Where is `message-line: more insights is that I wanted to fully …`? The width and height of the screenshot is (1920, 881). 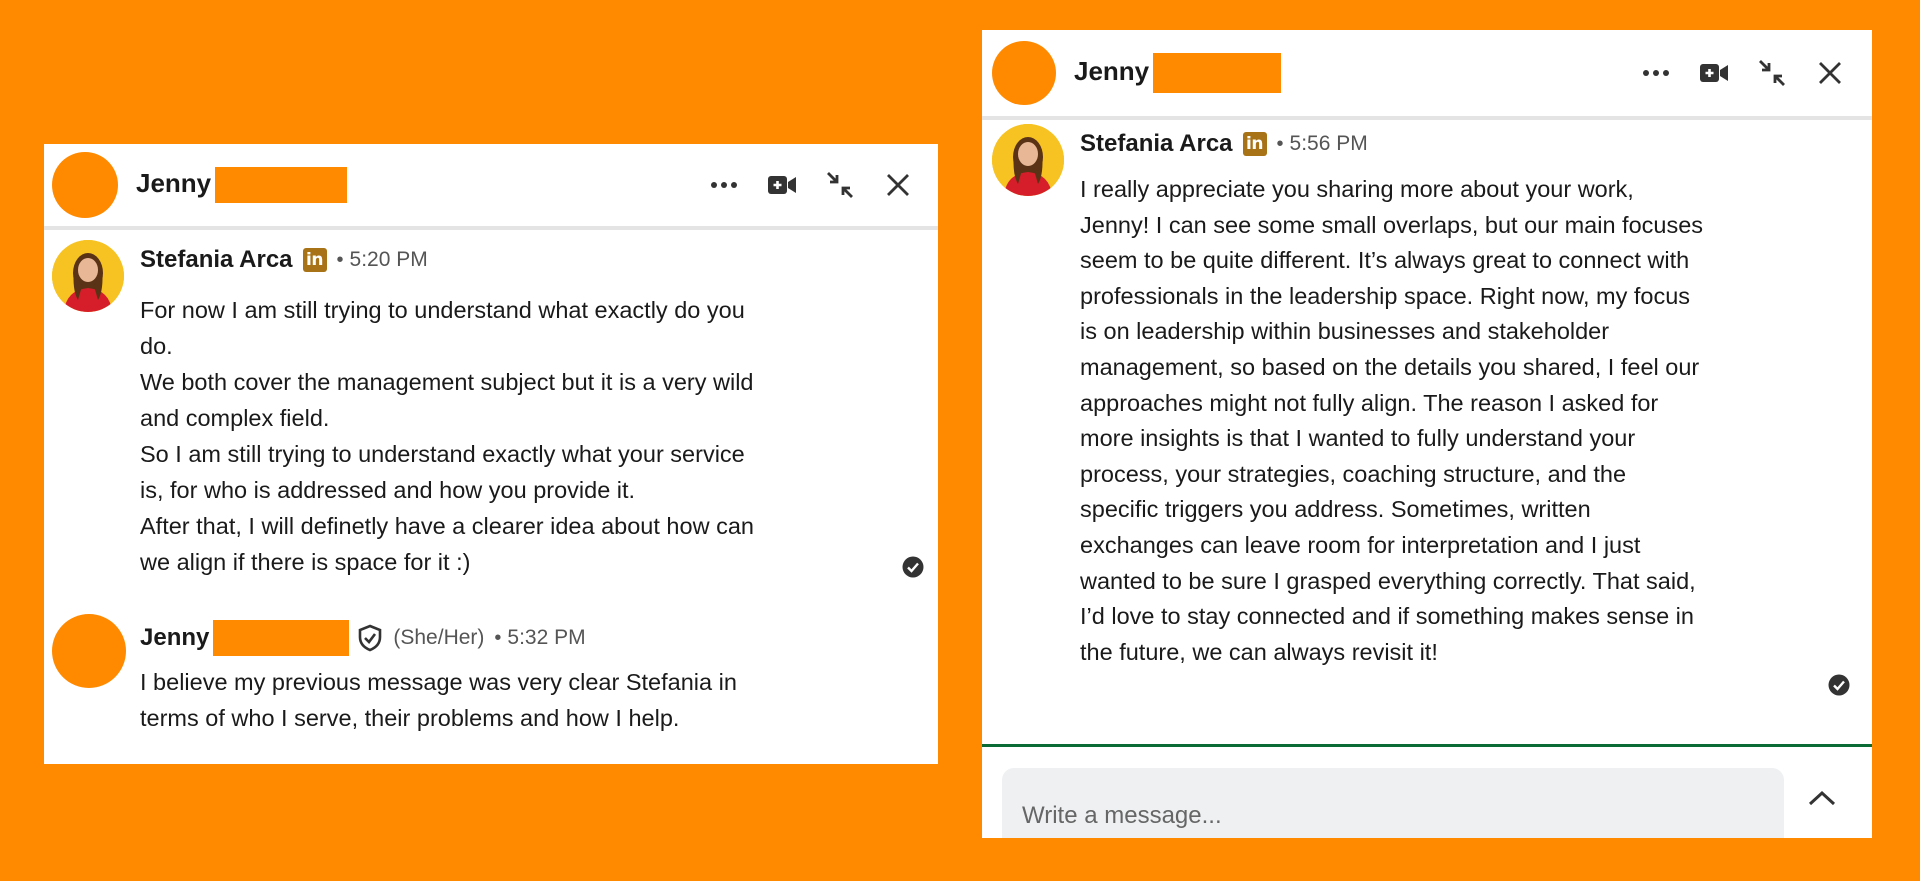 message-line: more insights is that I wanted to fully … is located at coordinates (1358, 438).